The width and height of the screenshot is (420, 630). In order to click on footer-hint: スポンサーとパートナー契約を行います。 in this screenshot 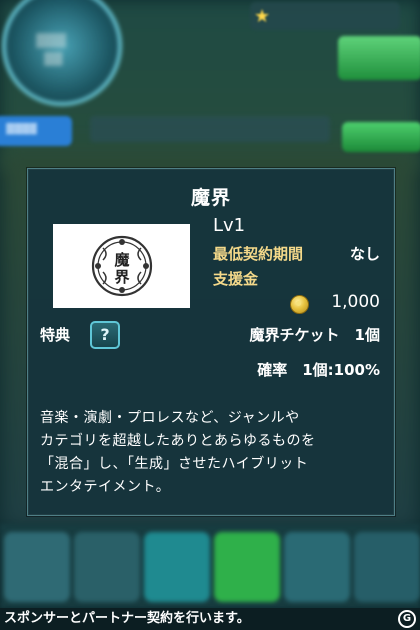, I will do `click(210, 619)`.